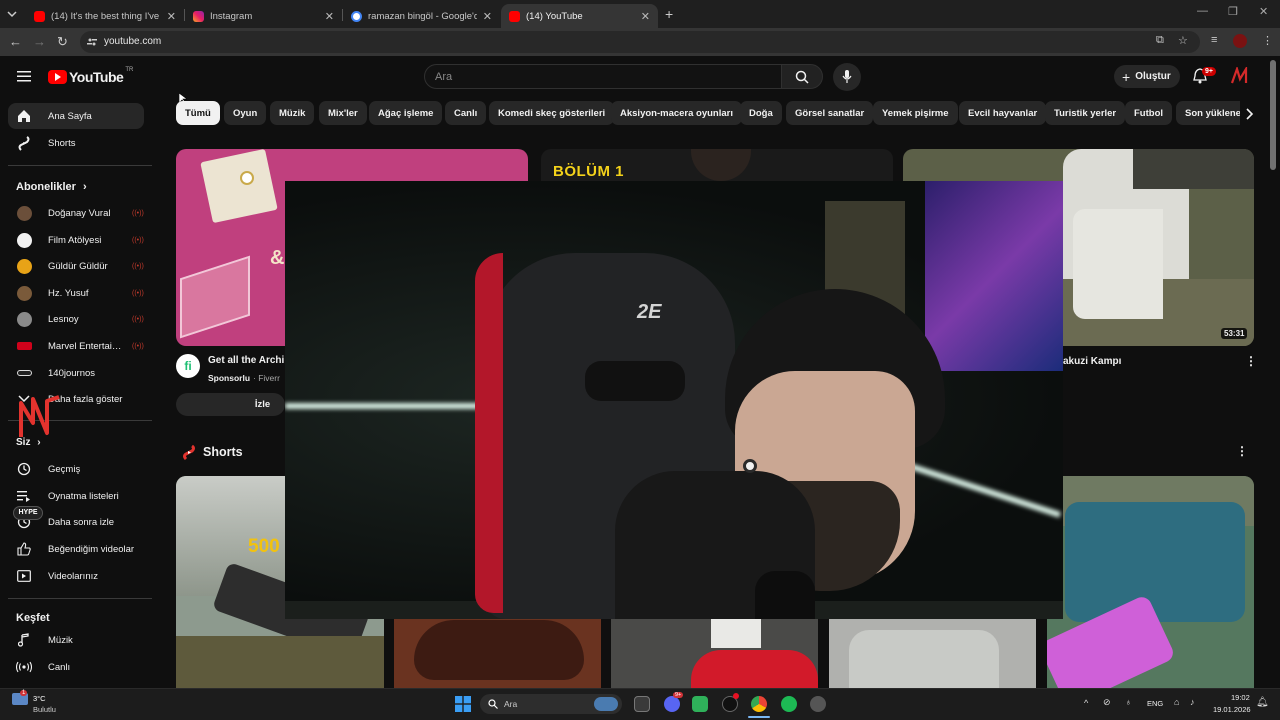 The height and width of the screenshot is (720, 1280). What do you see at coordinates (1251, 361) in the screenshot?
I see `video-menu-icon: ⋮` at bounding box center [1251, 361].